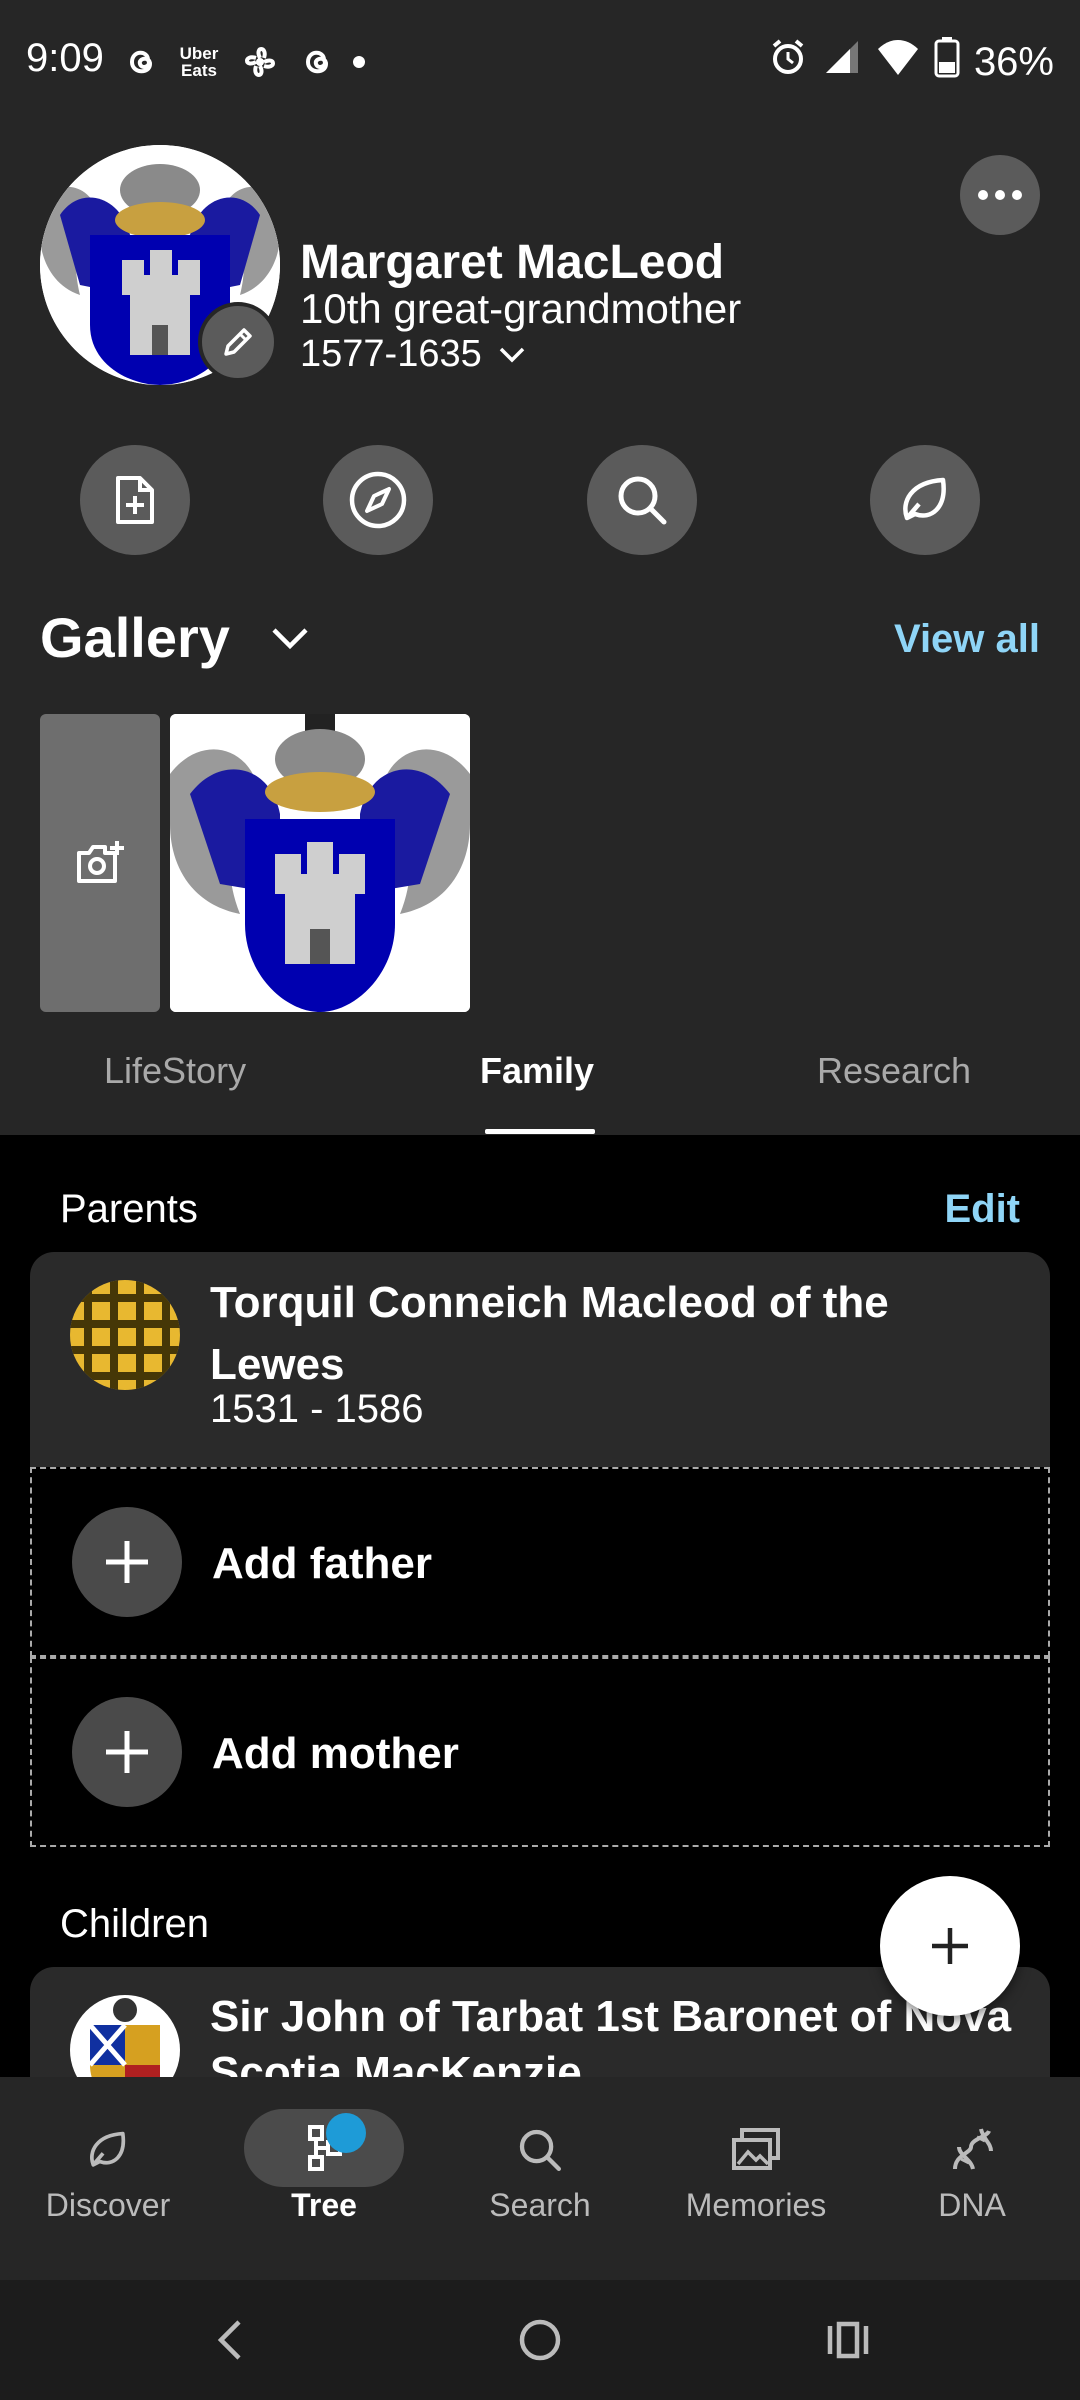 Image resolution: width=1080 pixels, height=2400 pixels. I want to click on hints-button, so click(925, 500).